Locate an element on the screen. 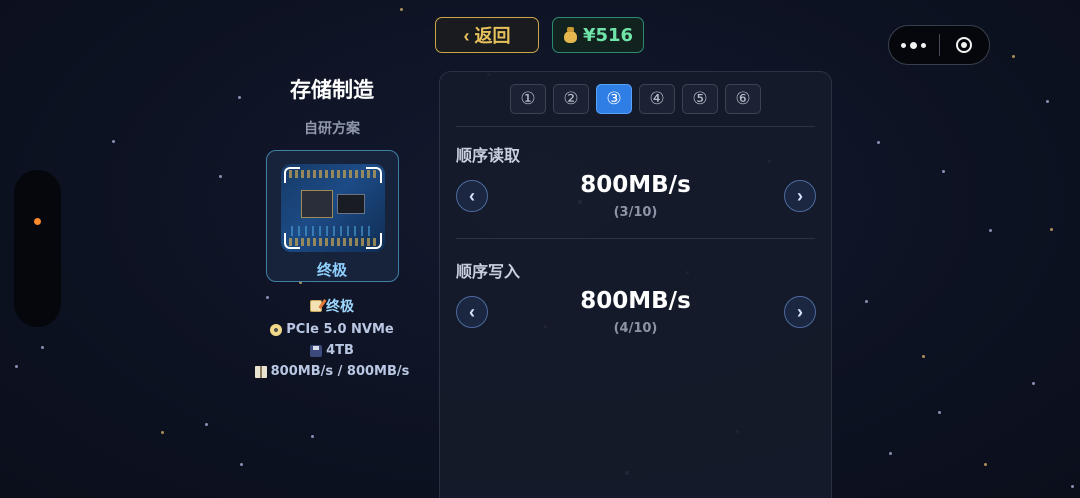  memo-icon is located at coordinates (316, 306).